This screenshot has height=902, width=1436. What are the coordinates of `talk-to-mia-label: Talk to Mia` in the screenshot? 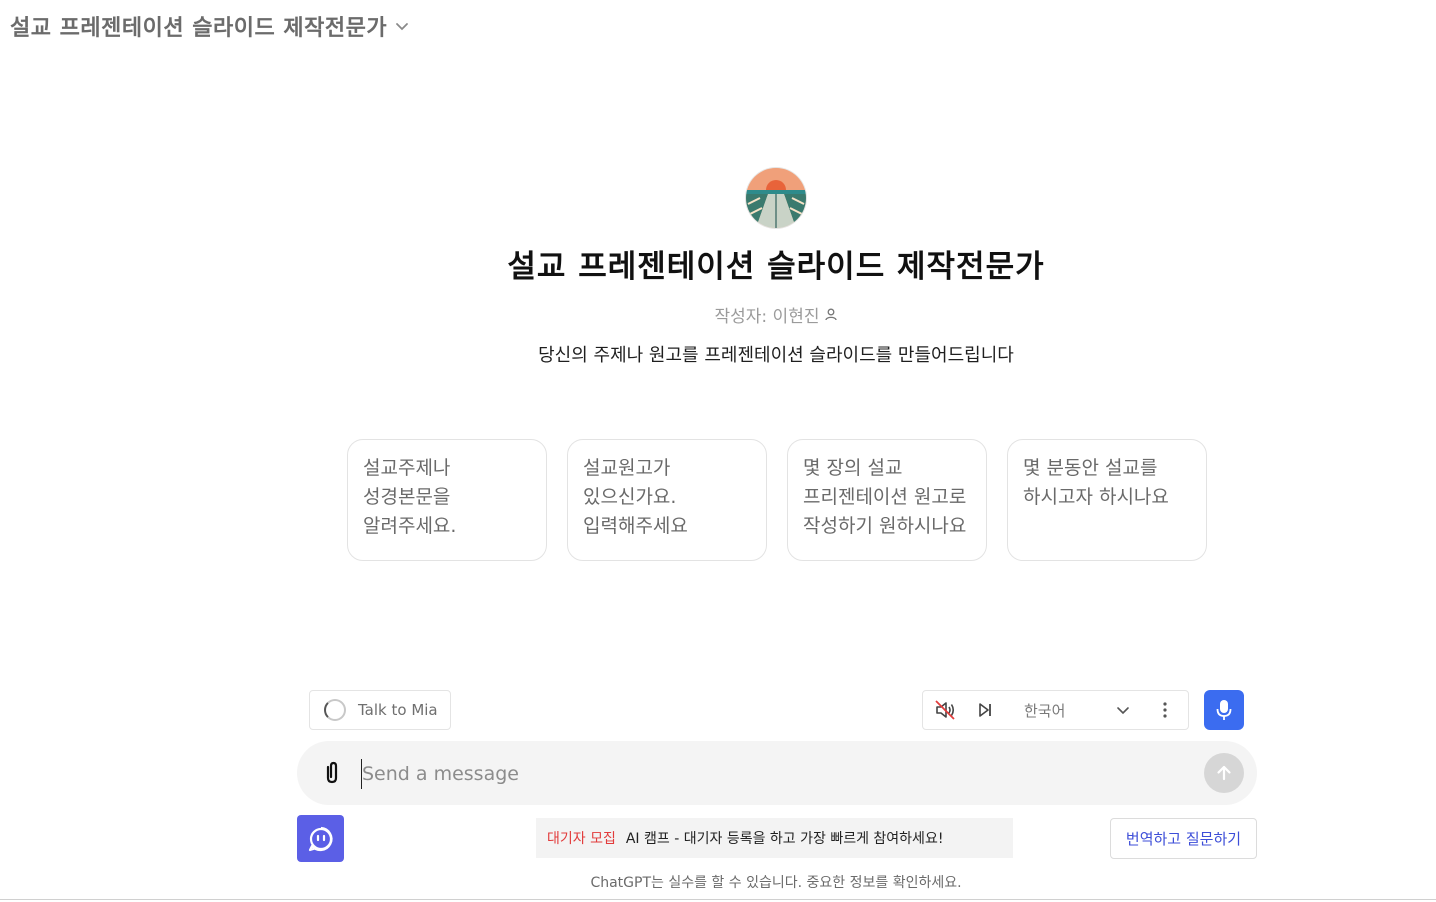 It's located at (398, 710).